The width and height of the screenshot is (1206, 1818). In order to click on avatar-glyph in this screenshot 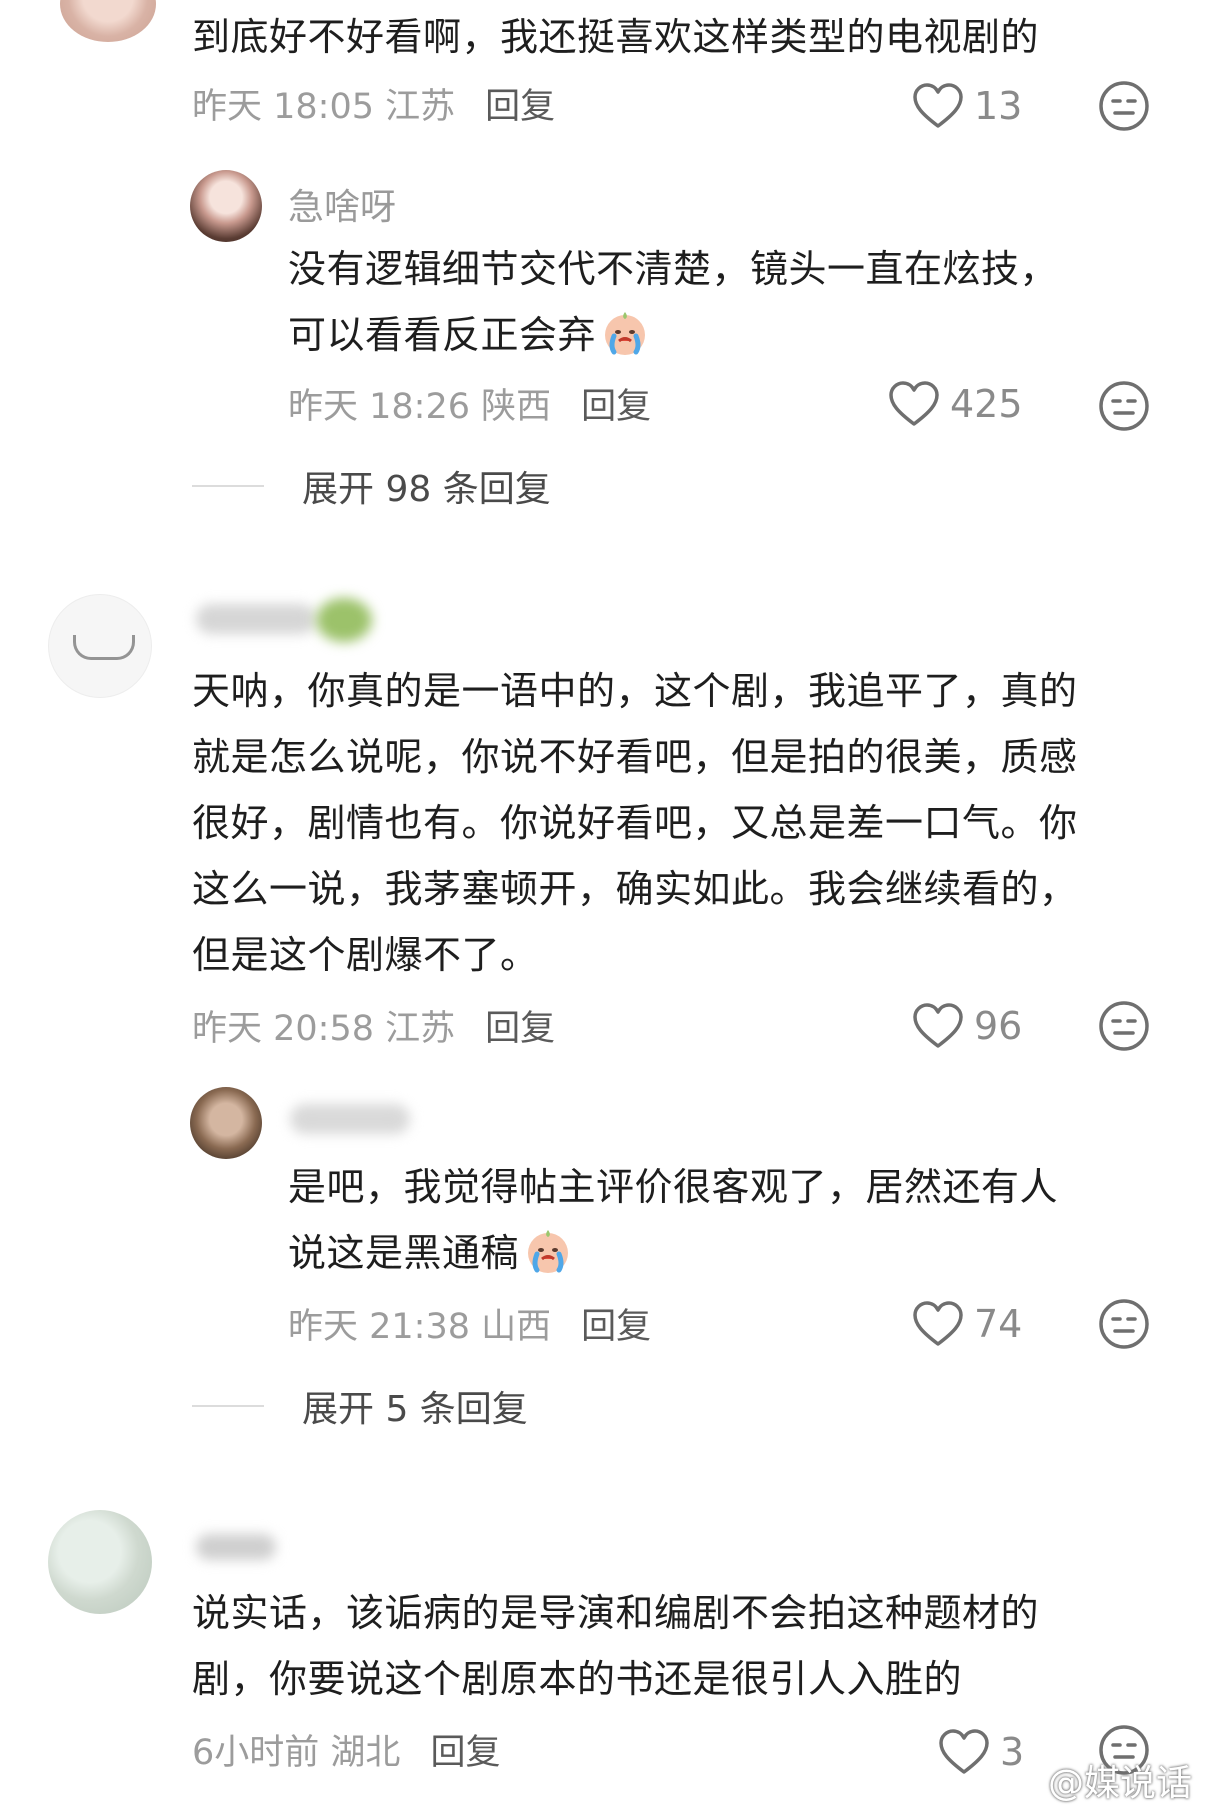, I will do `click(104, 647)`.